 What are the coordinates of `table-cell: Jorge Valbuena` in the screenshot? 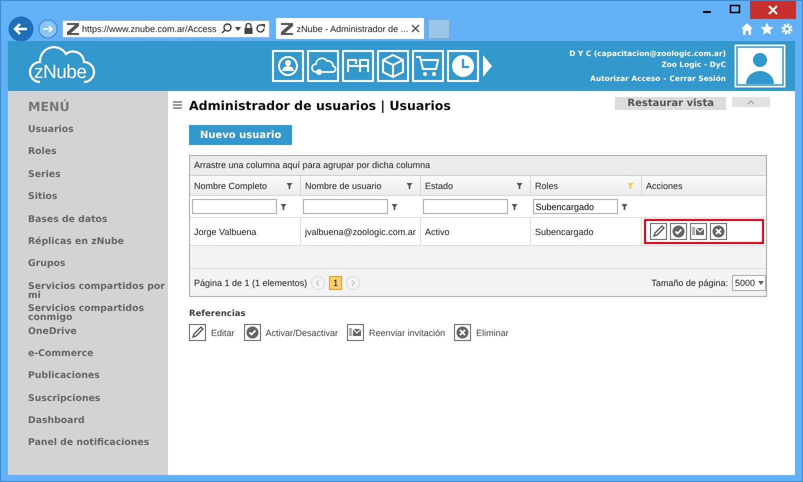 It's located at (245, 232).